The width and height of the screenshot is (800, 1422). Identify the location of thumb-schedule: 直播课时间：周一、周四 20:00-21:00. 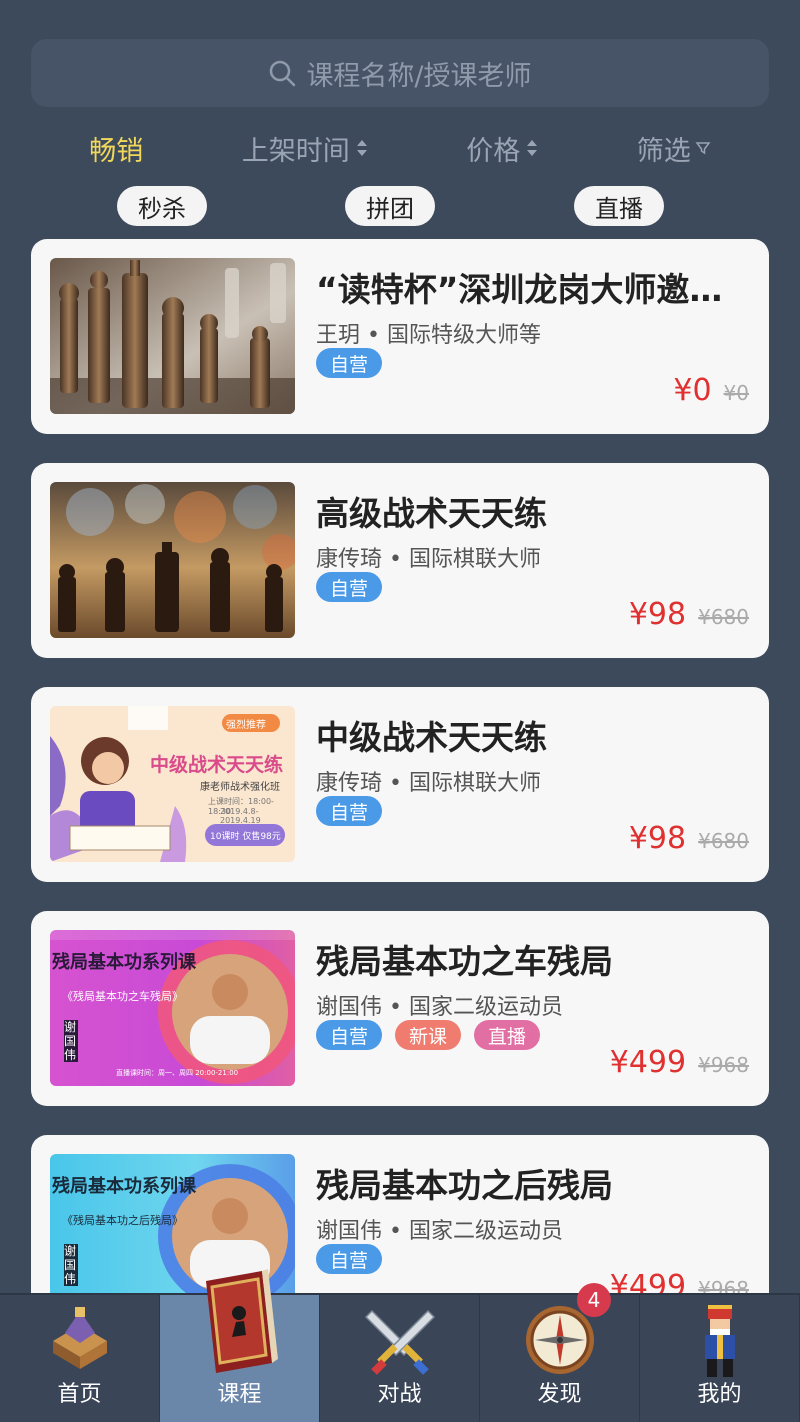
(177, 1073).